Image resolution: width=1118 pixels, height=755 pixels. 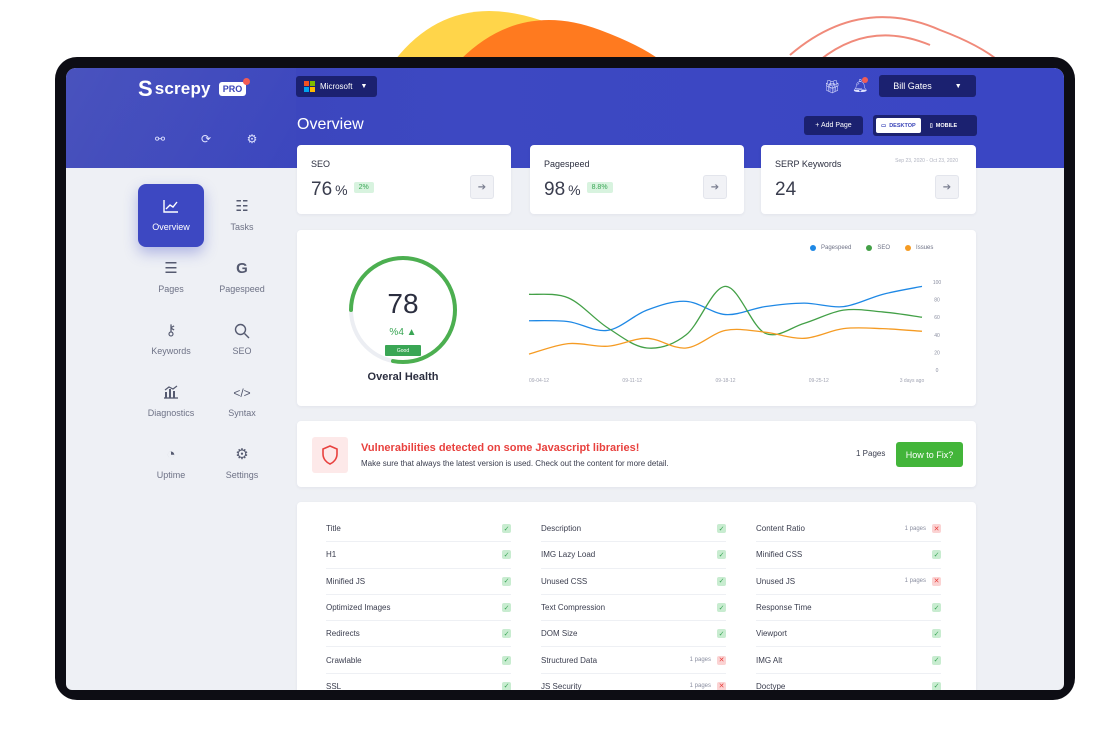 I want to click on monitor-icon: ▭, so click(x=884, y=125).